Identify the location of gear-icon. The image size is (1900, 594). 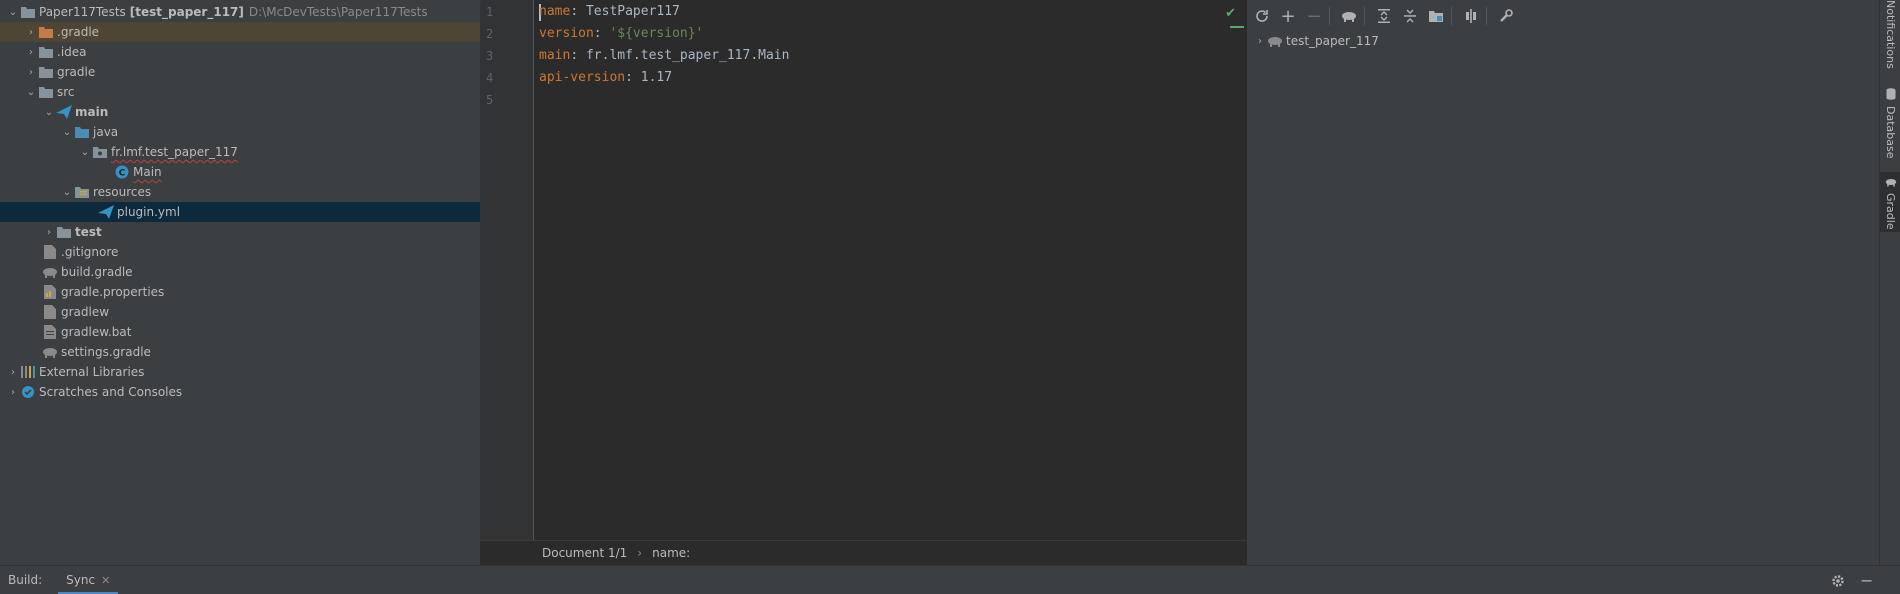
(1838, 580).